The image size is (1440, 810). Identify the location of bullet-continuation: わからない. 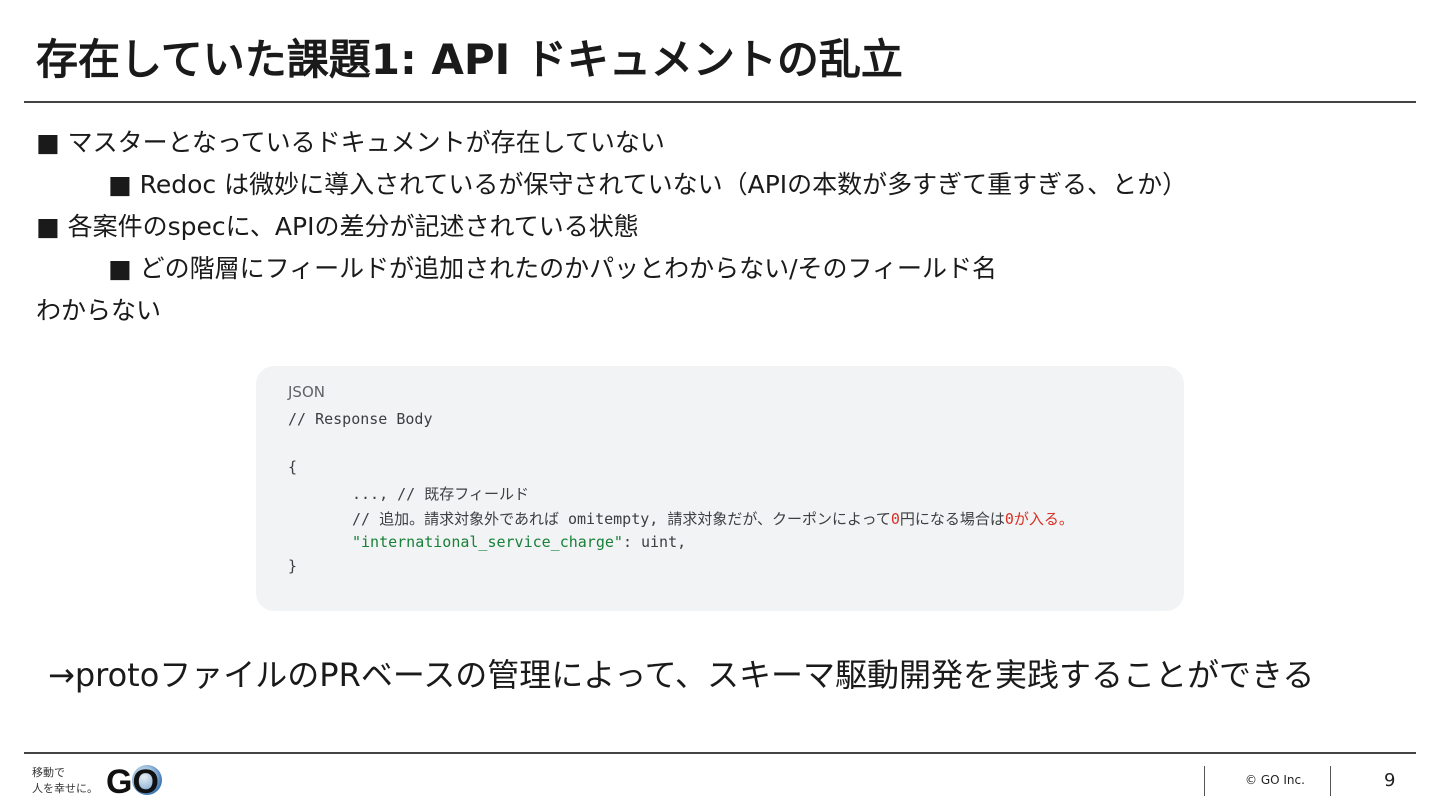
(726, 311).